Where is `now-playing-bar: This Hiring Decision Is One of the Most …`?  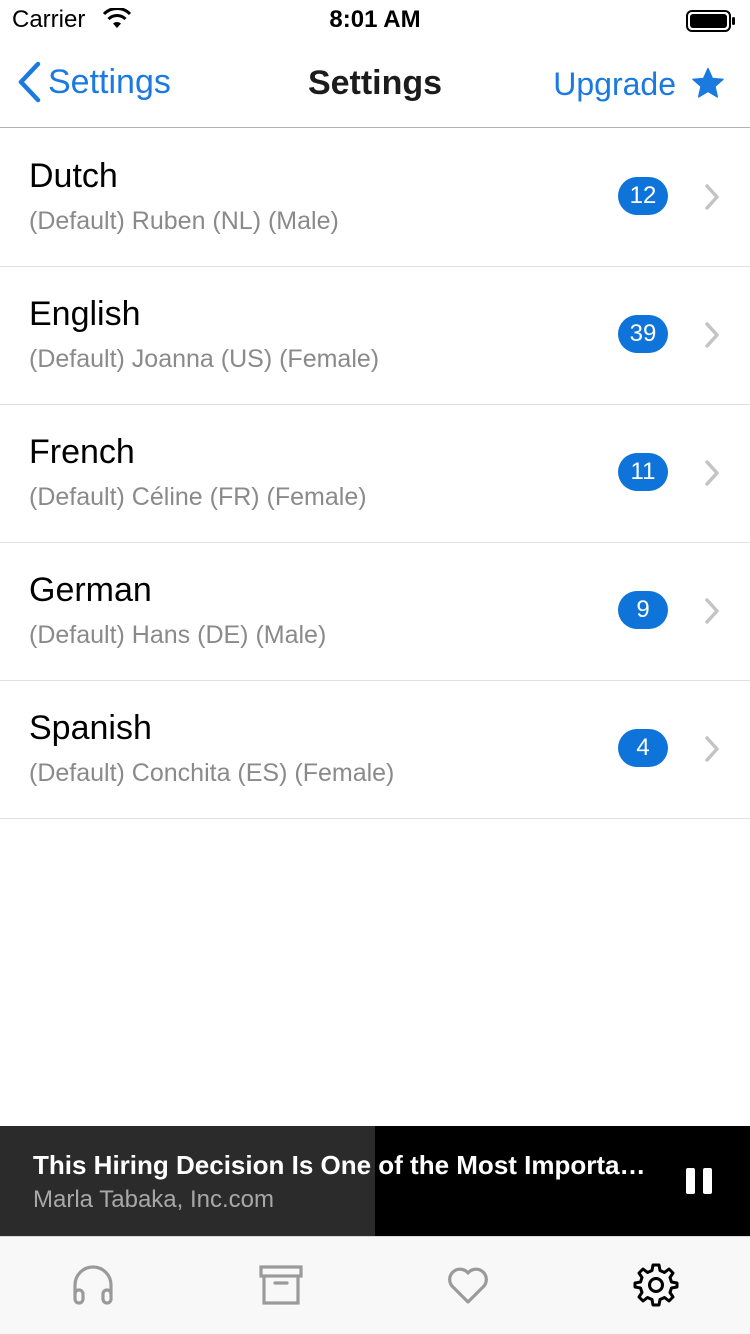 now-playing-bar: This Hiring Decision Is One of the Most … is located at coordinates (375, 1181).